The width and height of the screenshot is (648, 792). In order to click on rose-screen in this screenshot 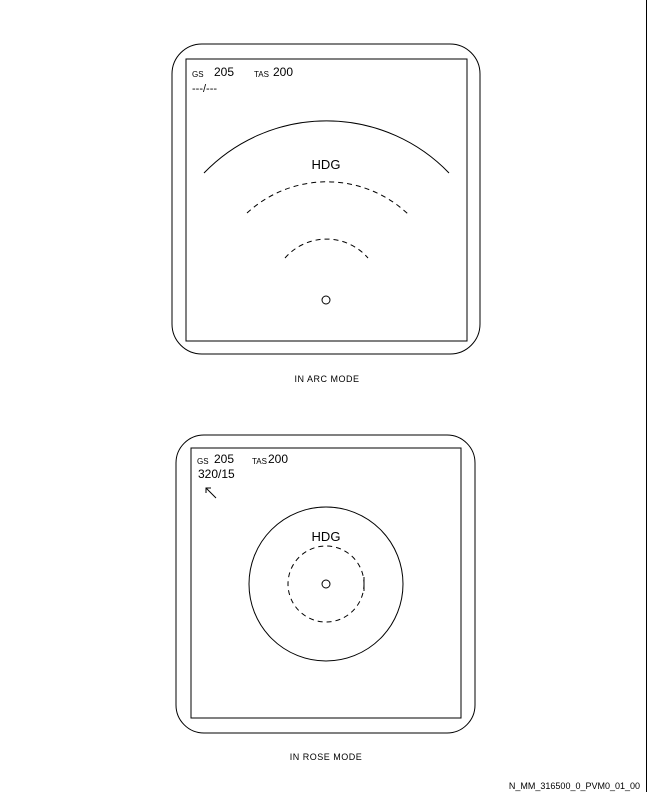, I will do `click(326, 583)`.